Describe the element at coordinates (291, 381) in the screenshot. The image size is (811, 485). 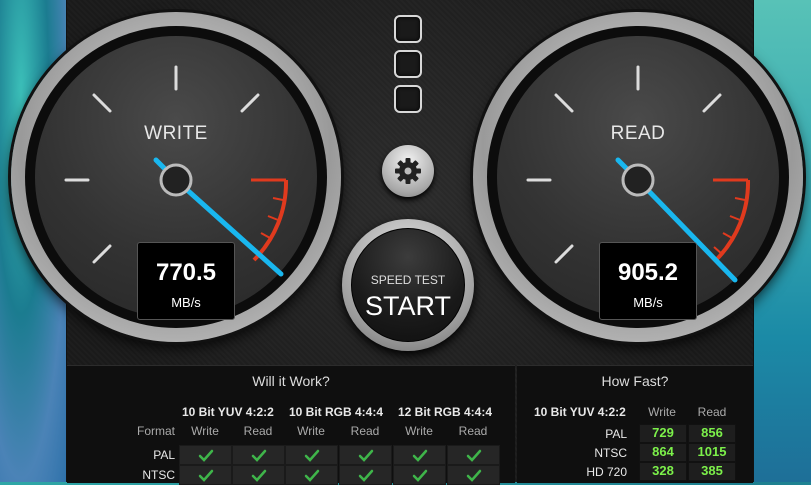
I see `will-it-work-title: Will it Work?` at that location.